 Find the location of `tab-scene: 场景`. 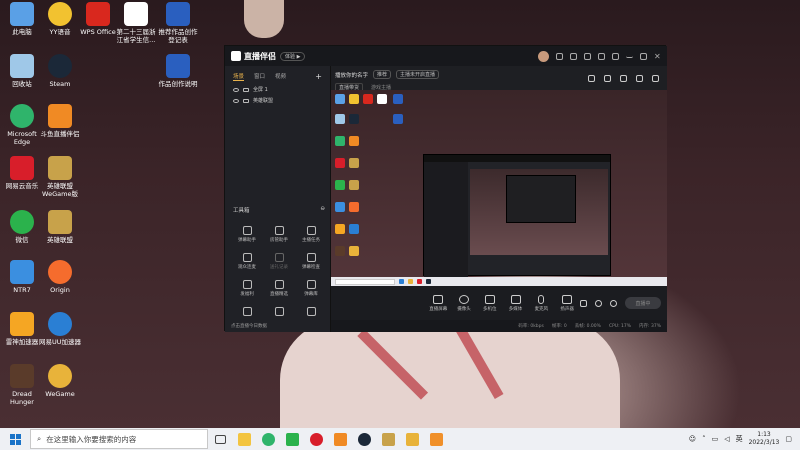

tab-scene: 场景 is located at coordinates (239, 76).